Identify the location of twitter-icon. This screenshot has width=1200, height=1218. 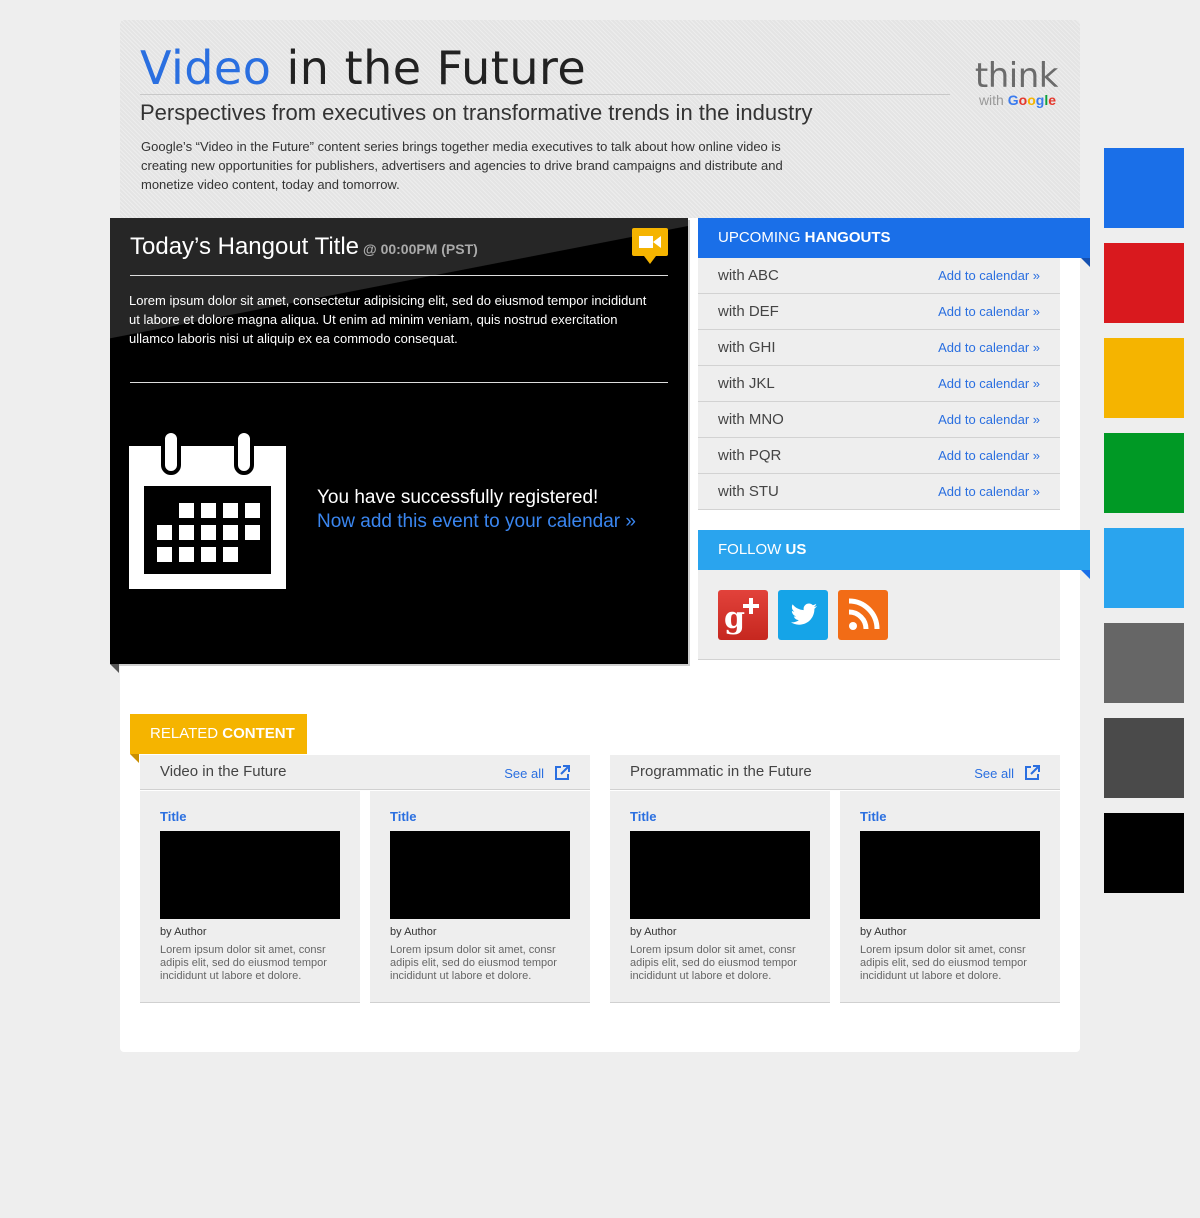
(803, 615).